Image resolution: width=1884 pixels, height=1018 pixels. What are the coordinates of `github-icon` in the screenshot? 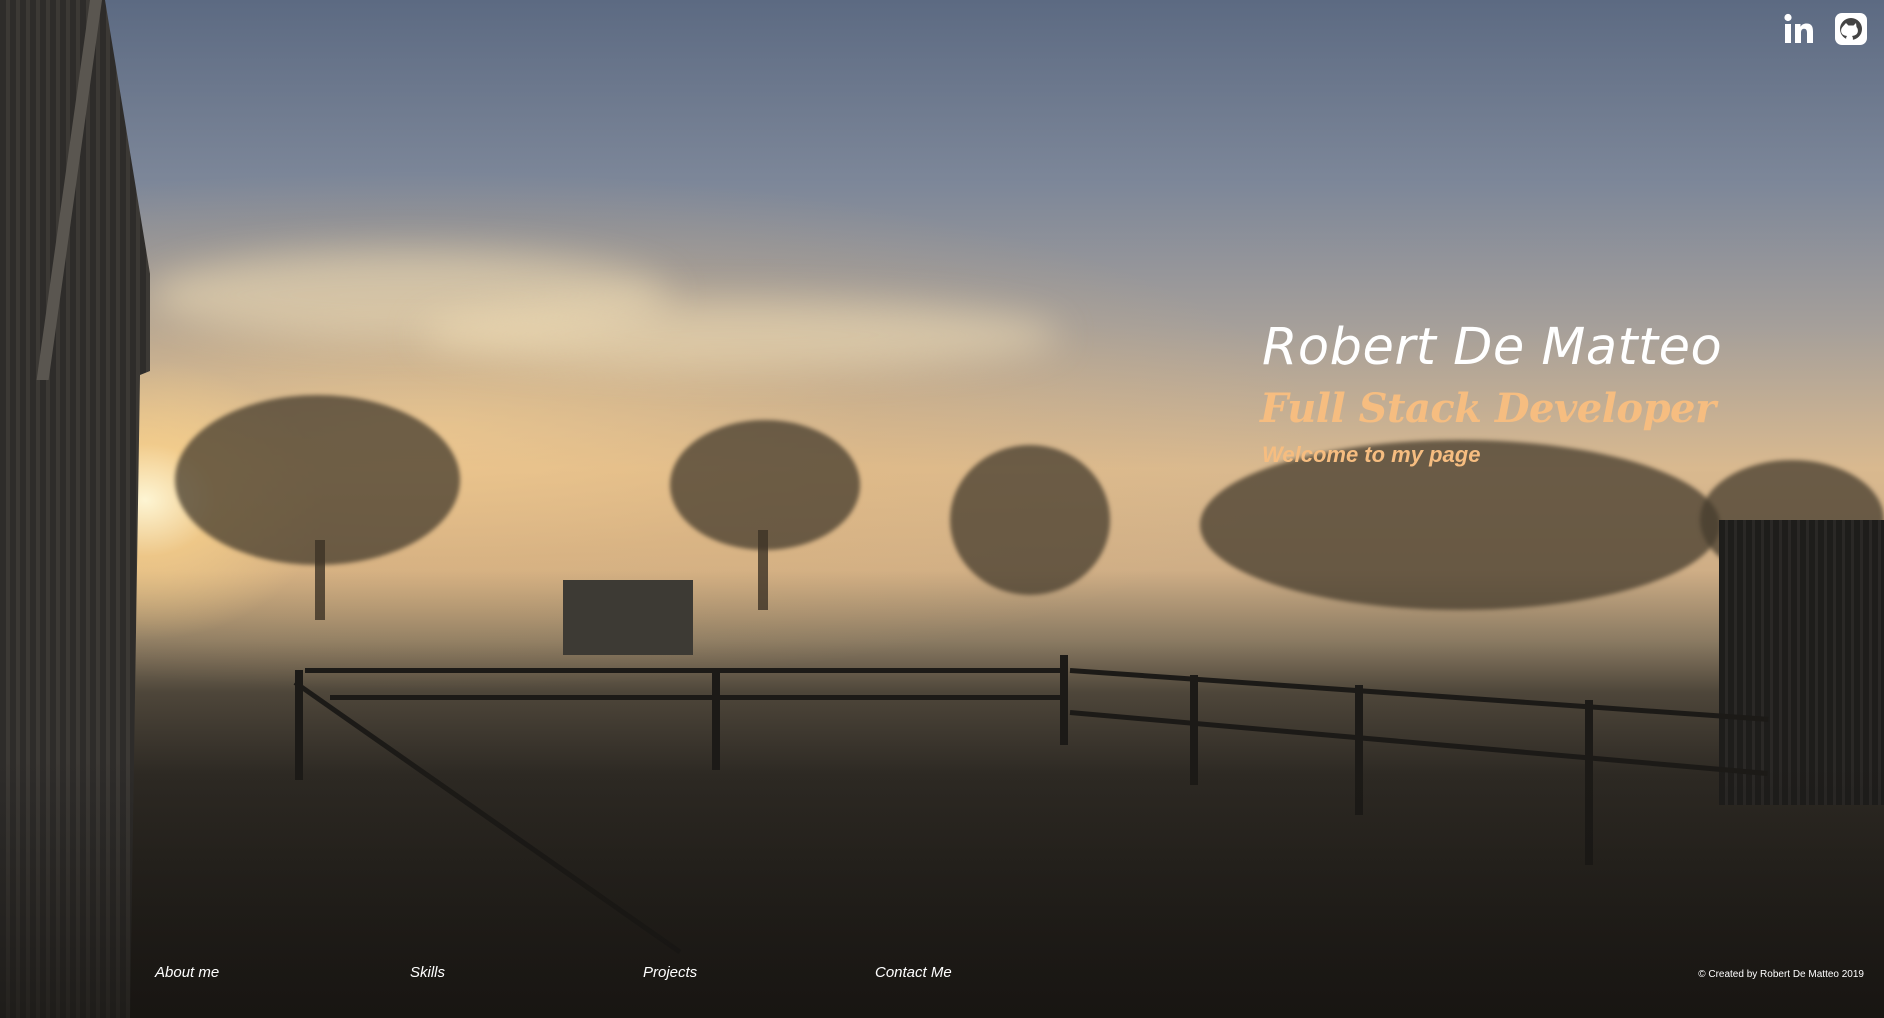 It's located at (1851, 29).